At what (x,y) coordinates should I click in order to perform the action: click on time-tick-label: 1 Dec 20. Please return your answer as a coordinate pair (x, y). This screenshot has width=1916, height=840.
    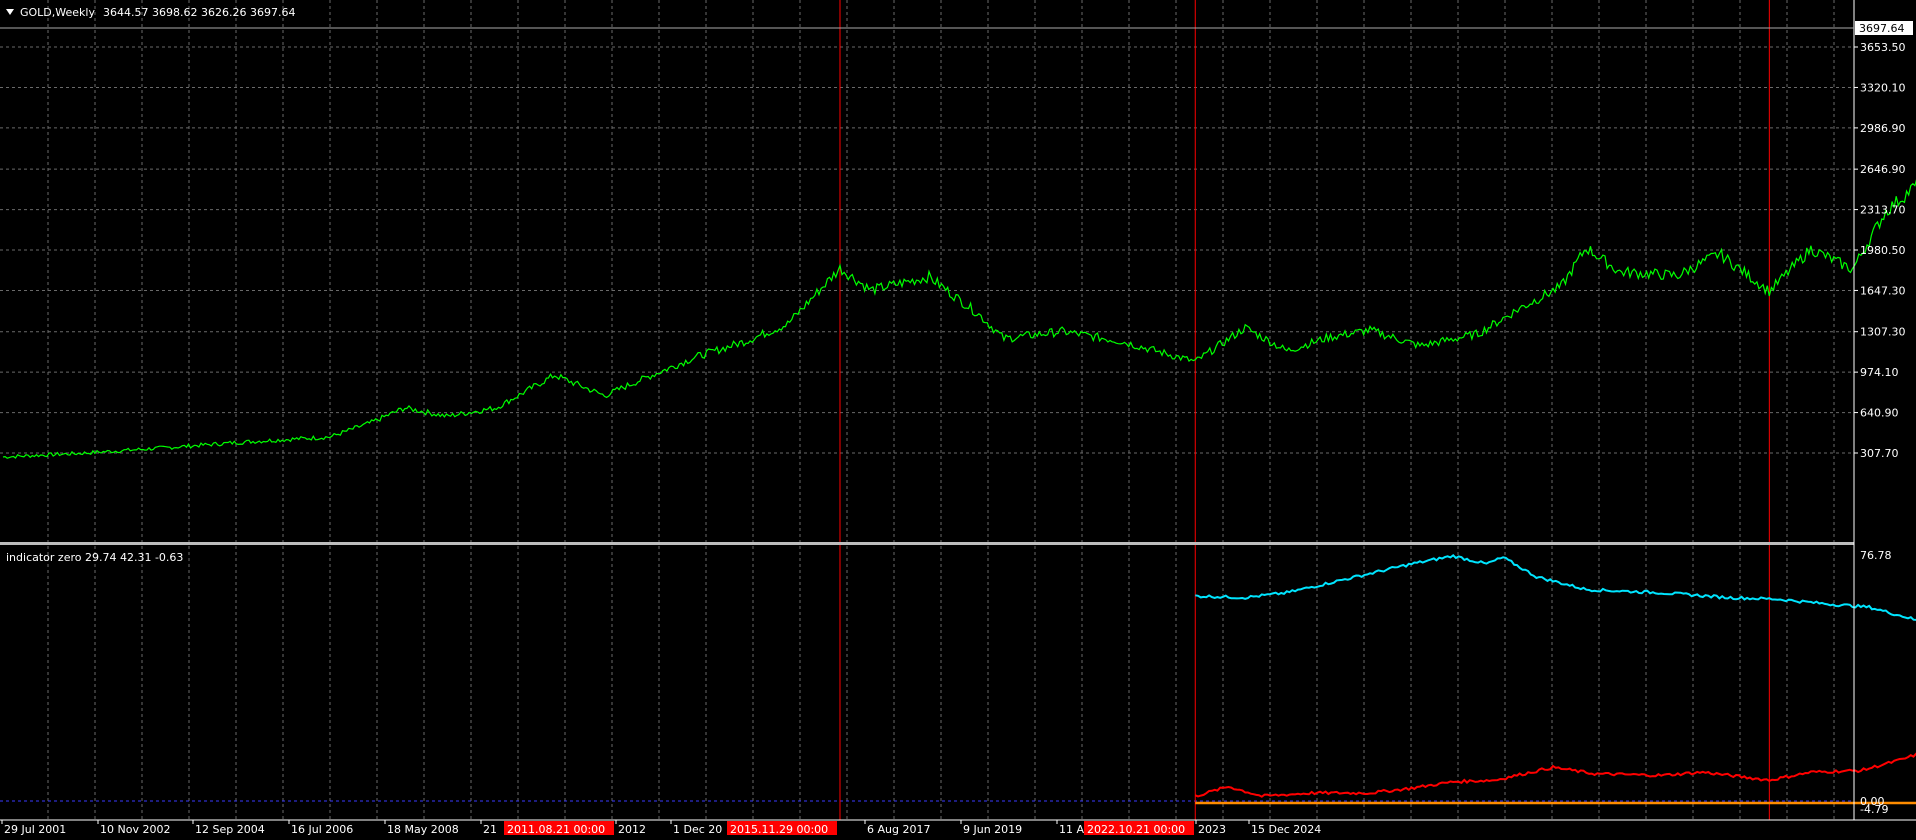
    Looking at the image, I should click on (697, 829).